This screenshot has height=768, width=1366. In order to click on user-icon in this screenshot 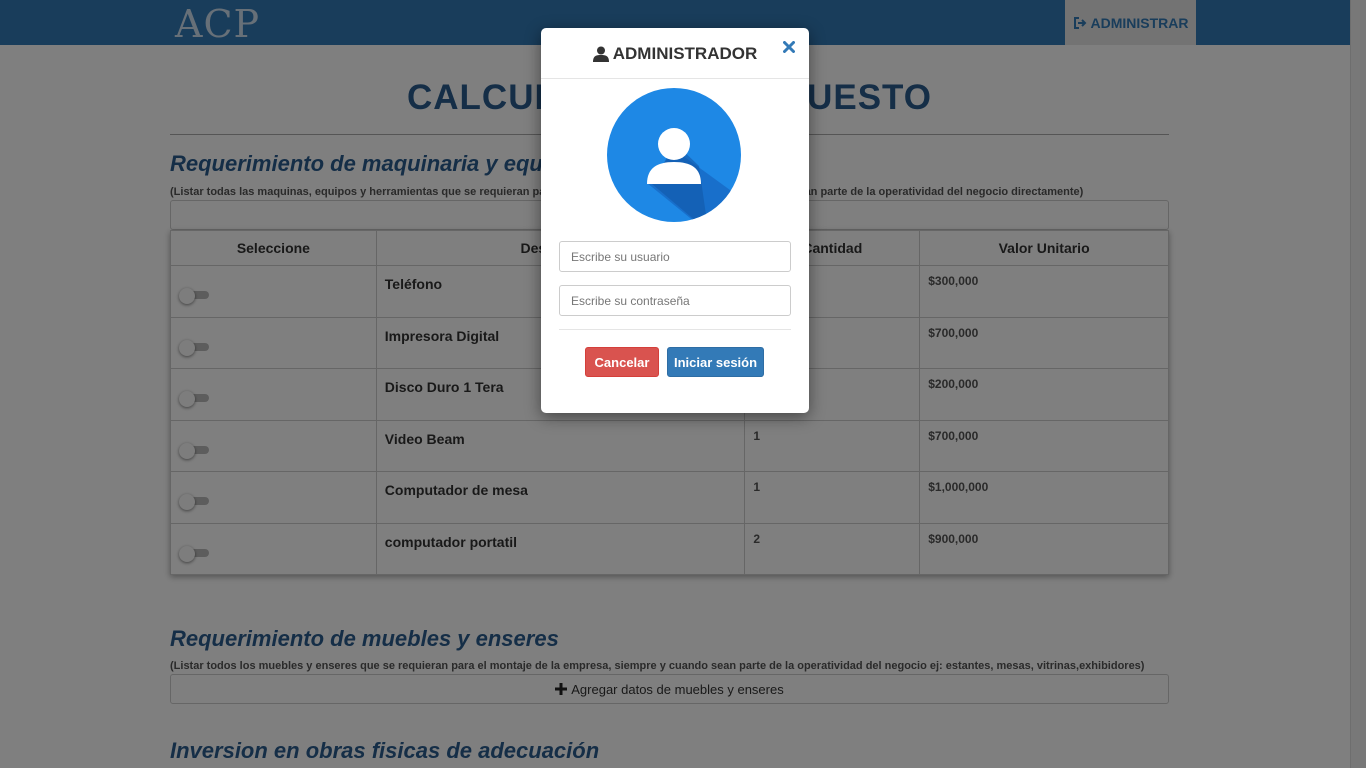, I will do `click(600, 54)`.